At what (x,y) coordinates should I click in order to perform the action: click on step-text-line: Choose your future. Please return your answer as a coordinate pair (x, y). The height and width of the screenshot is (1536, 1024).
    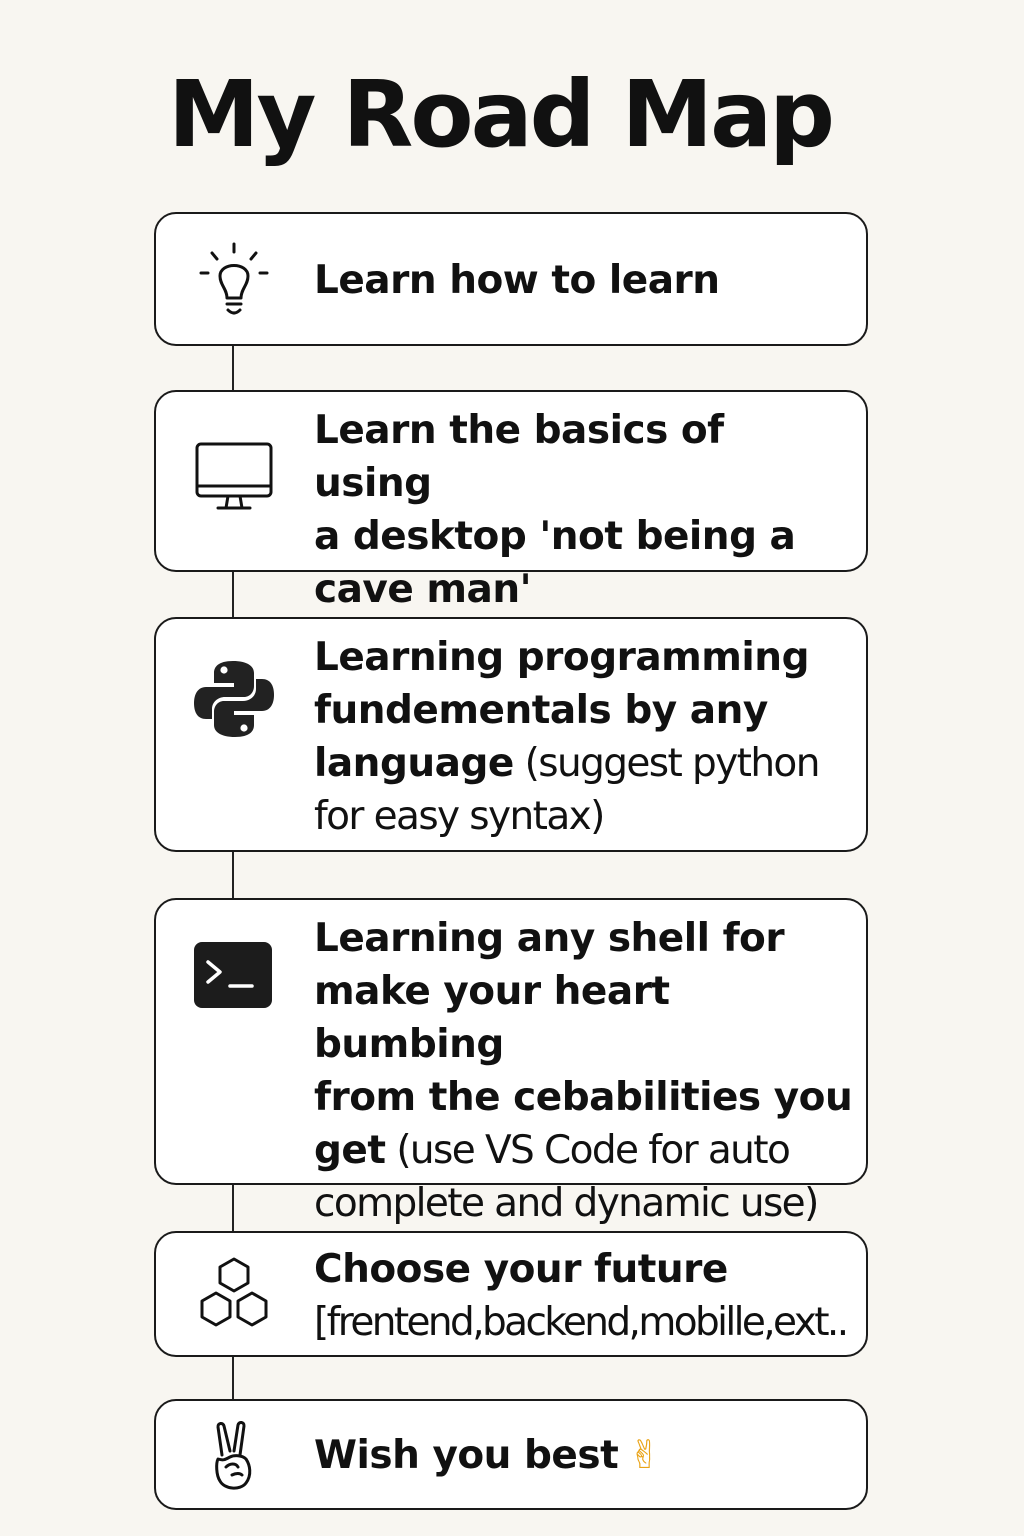
    Looking at the image, I should click on (521, 1269).